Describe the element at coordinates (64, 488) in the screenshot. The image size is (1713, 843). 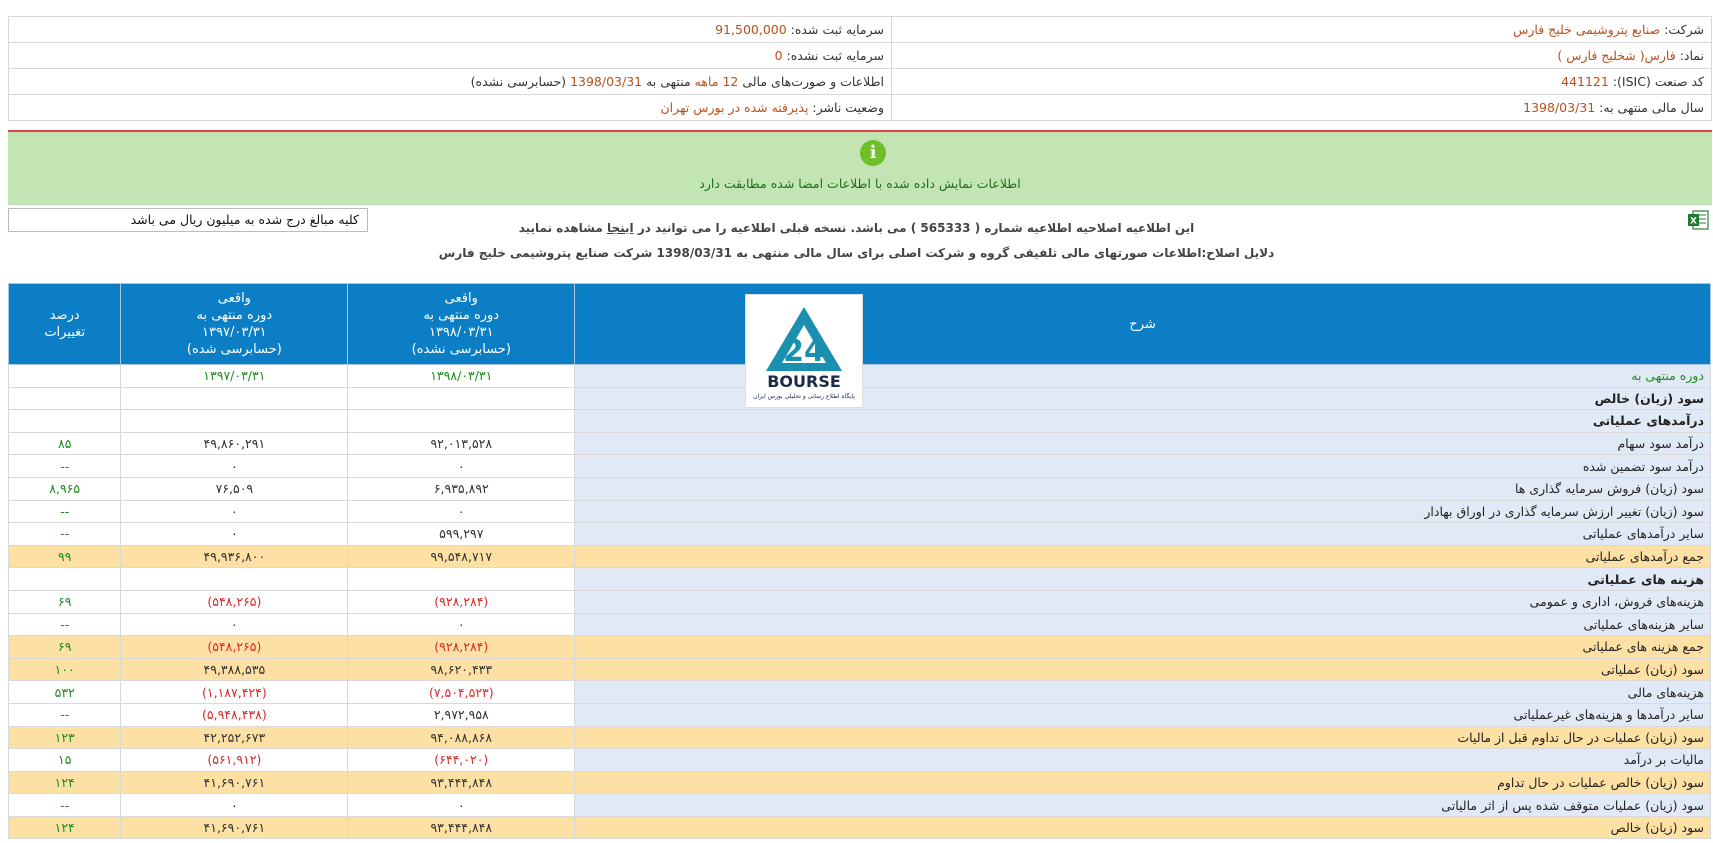
I see `row-change: ۸,۹۶۵` at that location.